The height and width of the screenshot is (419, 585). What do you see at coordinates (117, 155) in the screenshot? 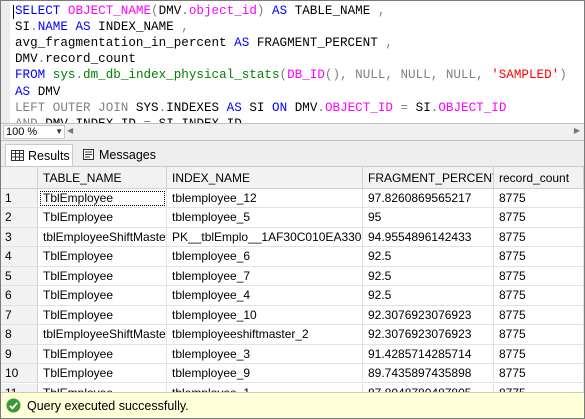
I see `tab-messages: Messages` at bounding box center [117, 155].